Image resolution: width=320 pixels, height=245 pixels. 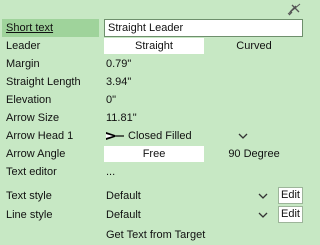 I want to click on row-leader: Leader Straight Curved, so click(x=154, y=46).